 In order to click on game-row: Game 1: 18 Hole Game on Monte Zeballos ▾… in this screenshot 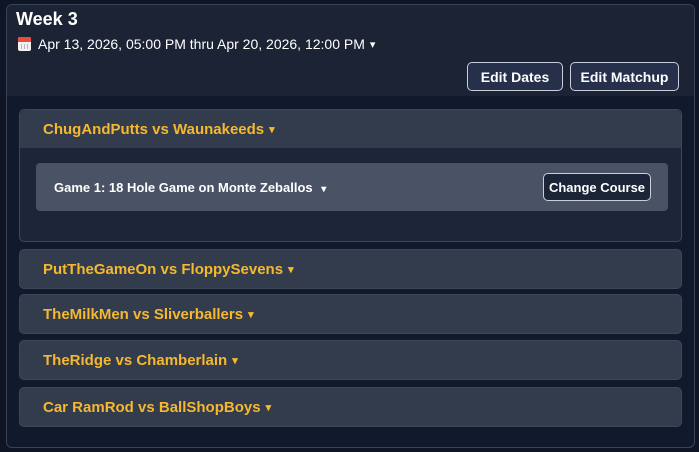, I will do `click(352, 187)`.